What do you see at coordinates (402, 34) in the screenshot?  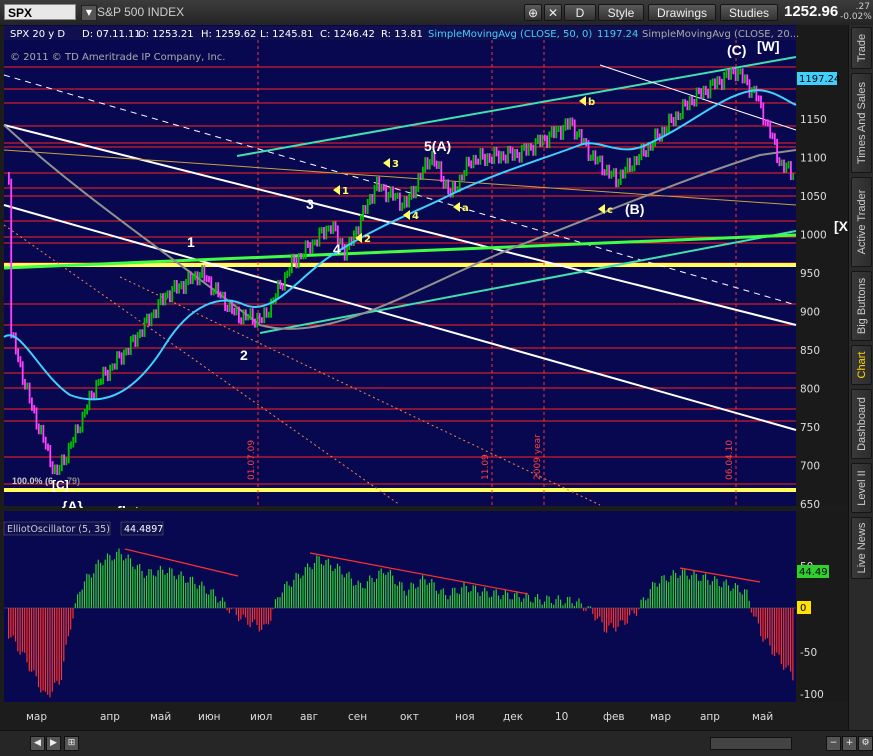 I see `header-range: R: 13.81` at bounding box center [402, 34].